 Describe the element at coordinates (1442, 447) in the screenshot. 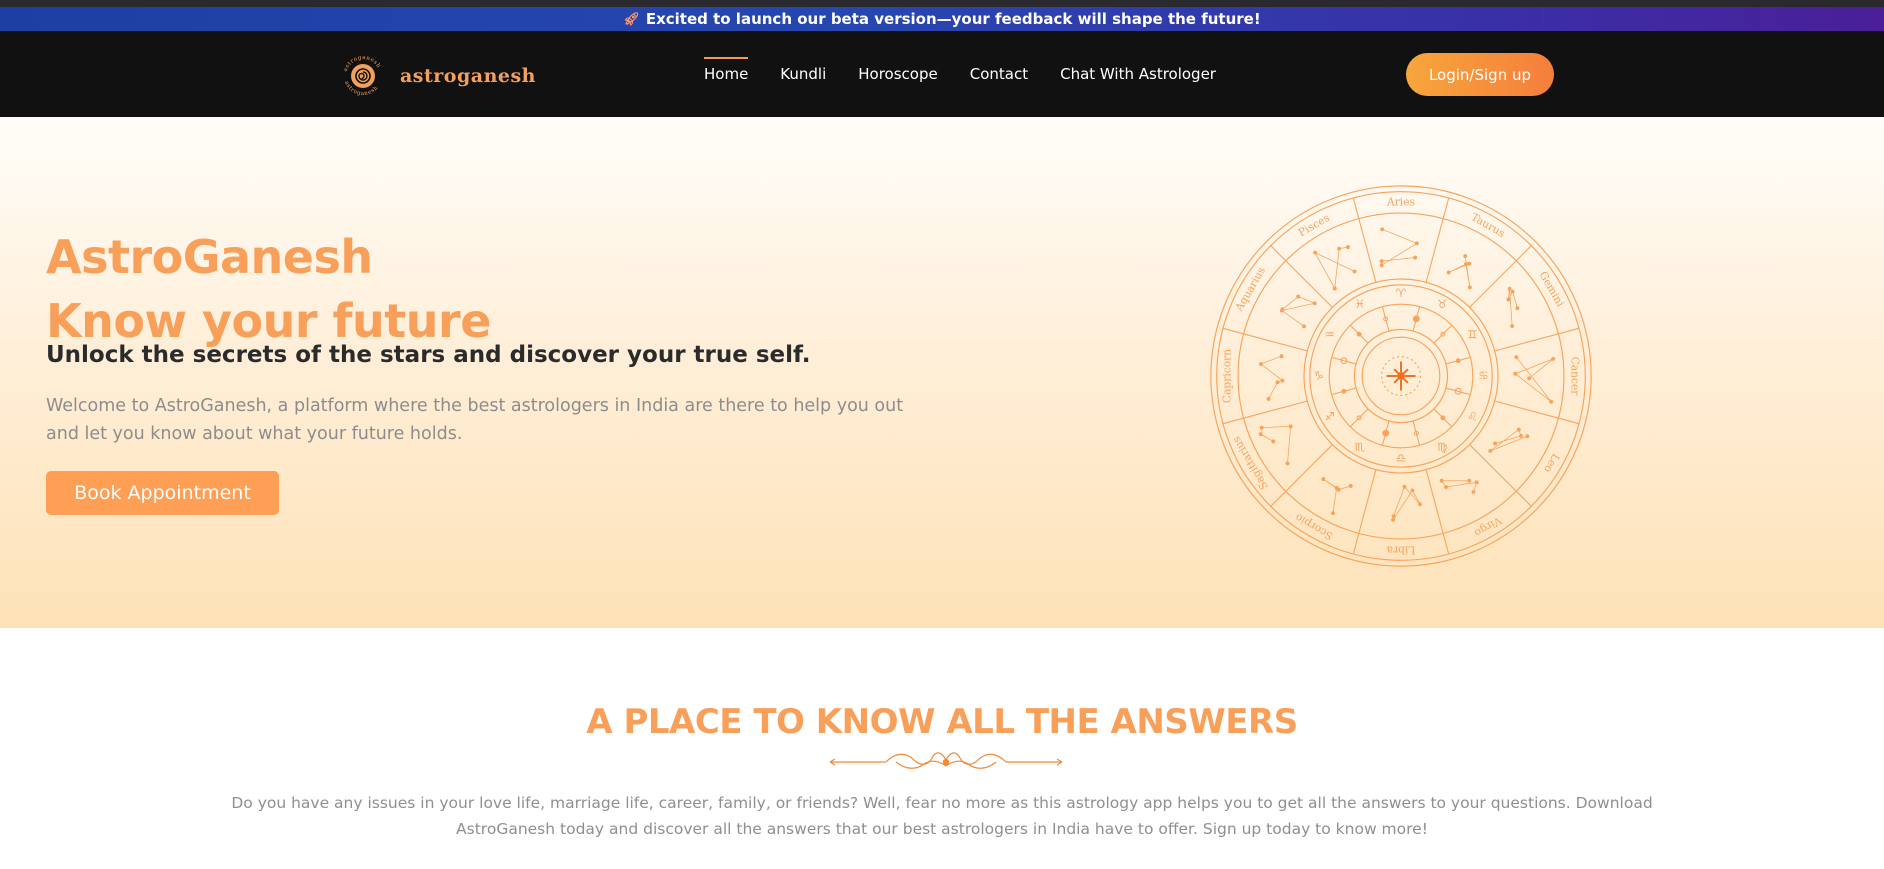

I see `zodiac-glyph-icon: ♍` at that location.